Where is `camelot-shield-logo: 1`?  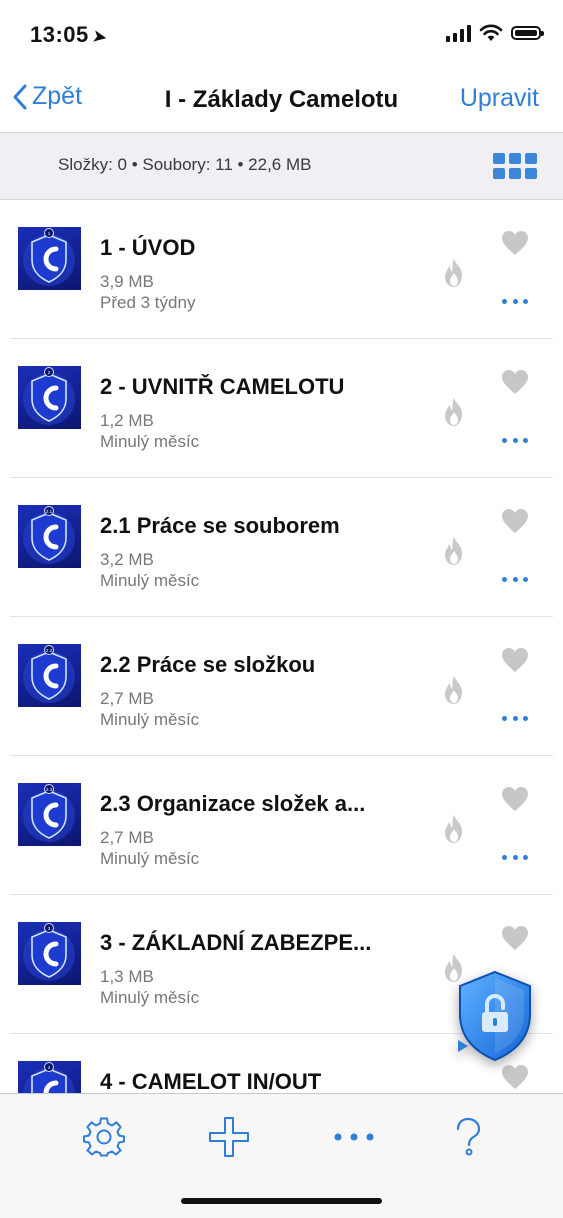
camelot-shield-logo: 1 is located at coordinates (49, 257).